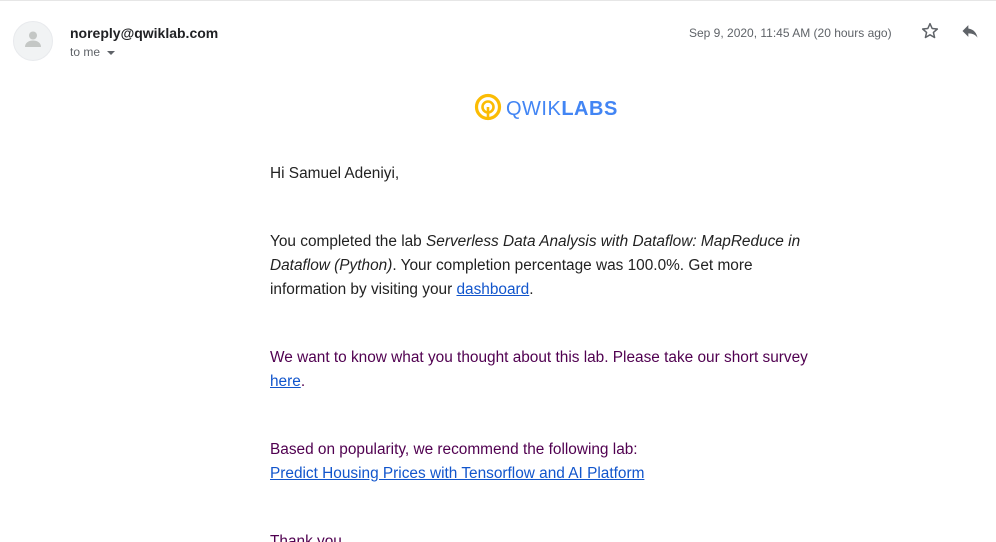 The image size is (996, 542). I want to click on logo-wordmark: QWIKLABS, so click(562, 109).